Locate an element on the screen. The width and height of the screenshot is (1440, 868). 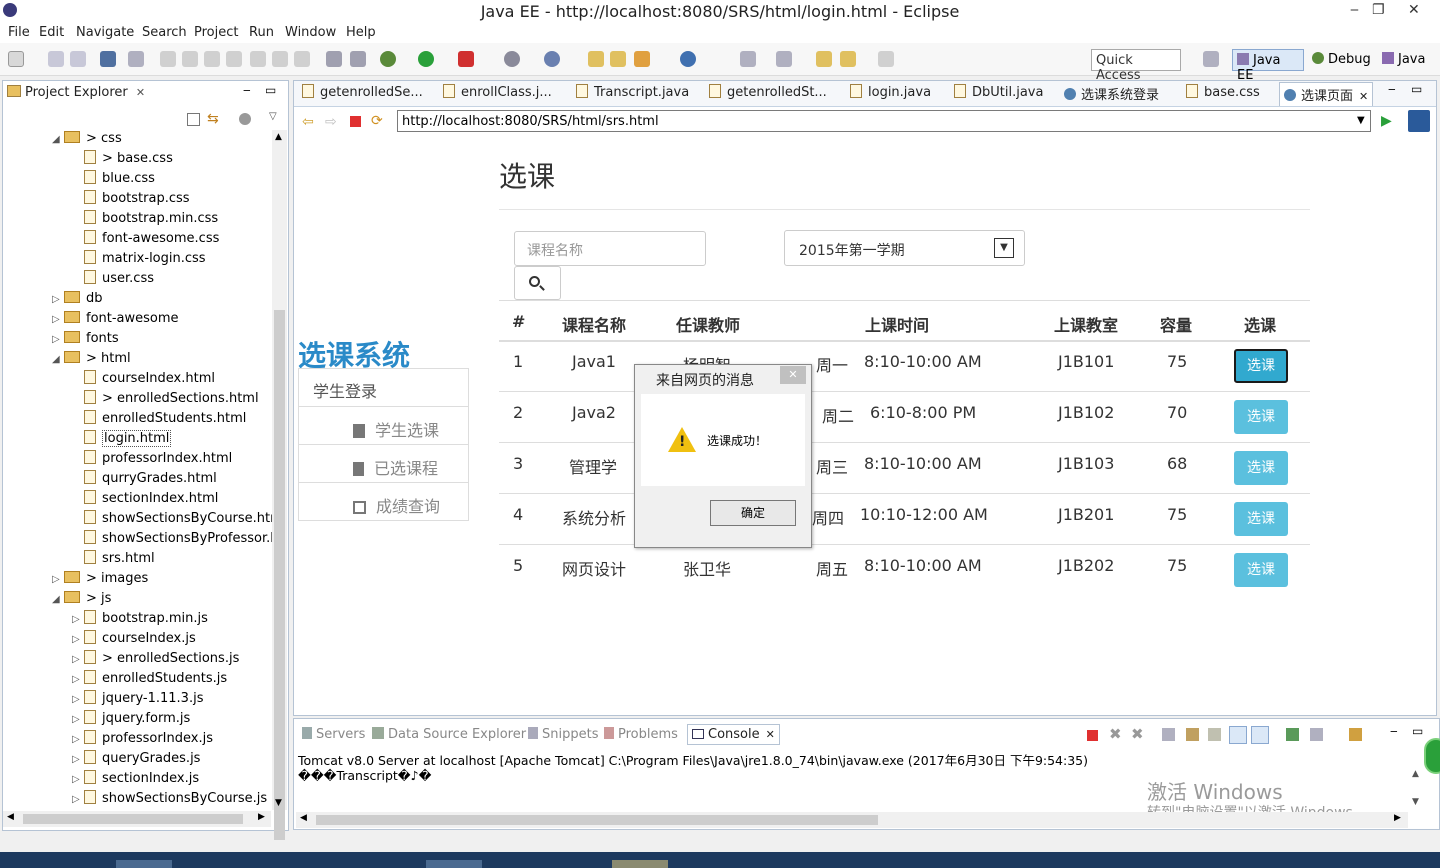
tree-item: enrolledStudents.html is located at coordinates (159, 420).